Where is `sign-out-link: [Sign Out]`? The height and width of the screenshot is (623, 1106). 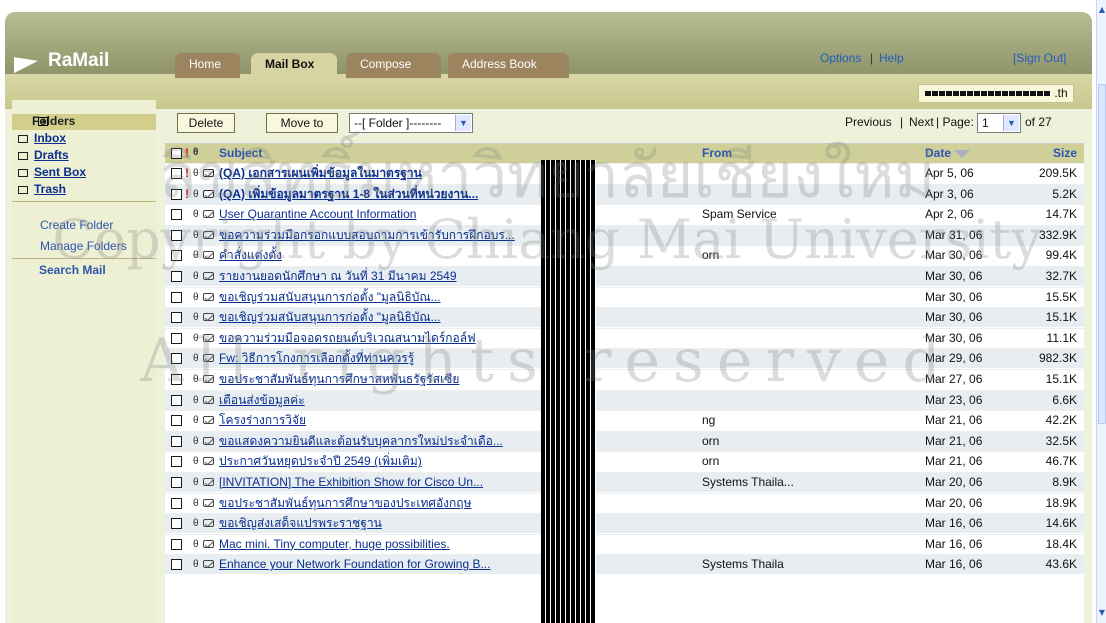 sign-out-link: [Sign Out] is located at coordinates (1039, 58).